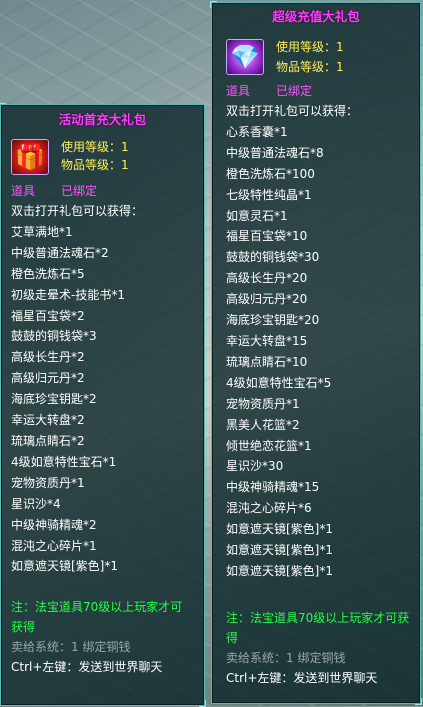 Image resolution: width=423 pixels, height=707 pixels. Describe the element at coordinates (36, 503) in the screenshot. I see `reward-item: 星识沙*4` at that location.